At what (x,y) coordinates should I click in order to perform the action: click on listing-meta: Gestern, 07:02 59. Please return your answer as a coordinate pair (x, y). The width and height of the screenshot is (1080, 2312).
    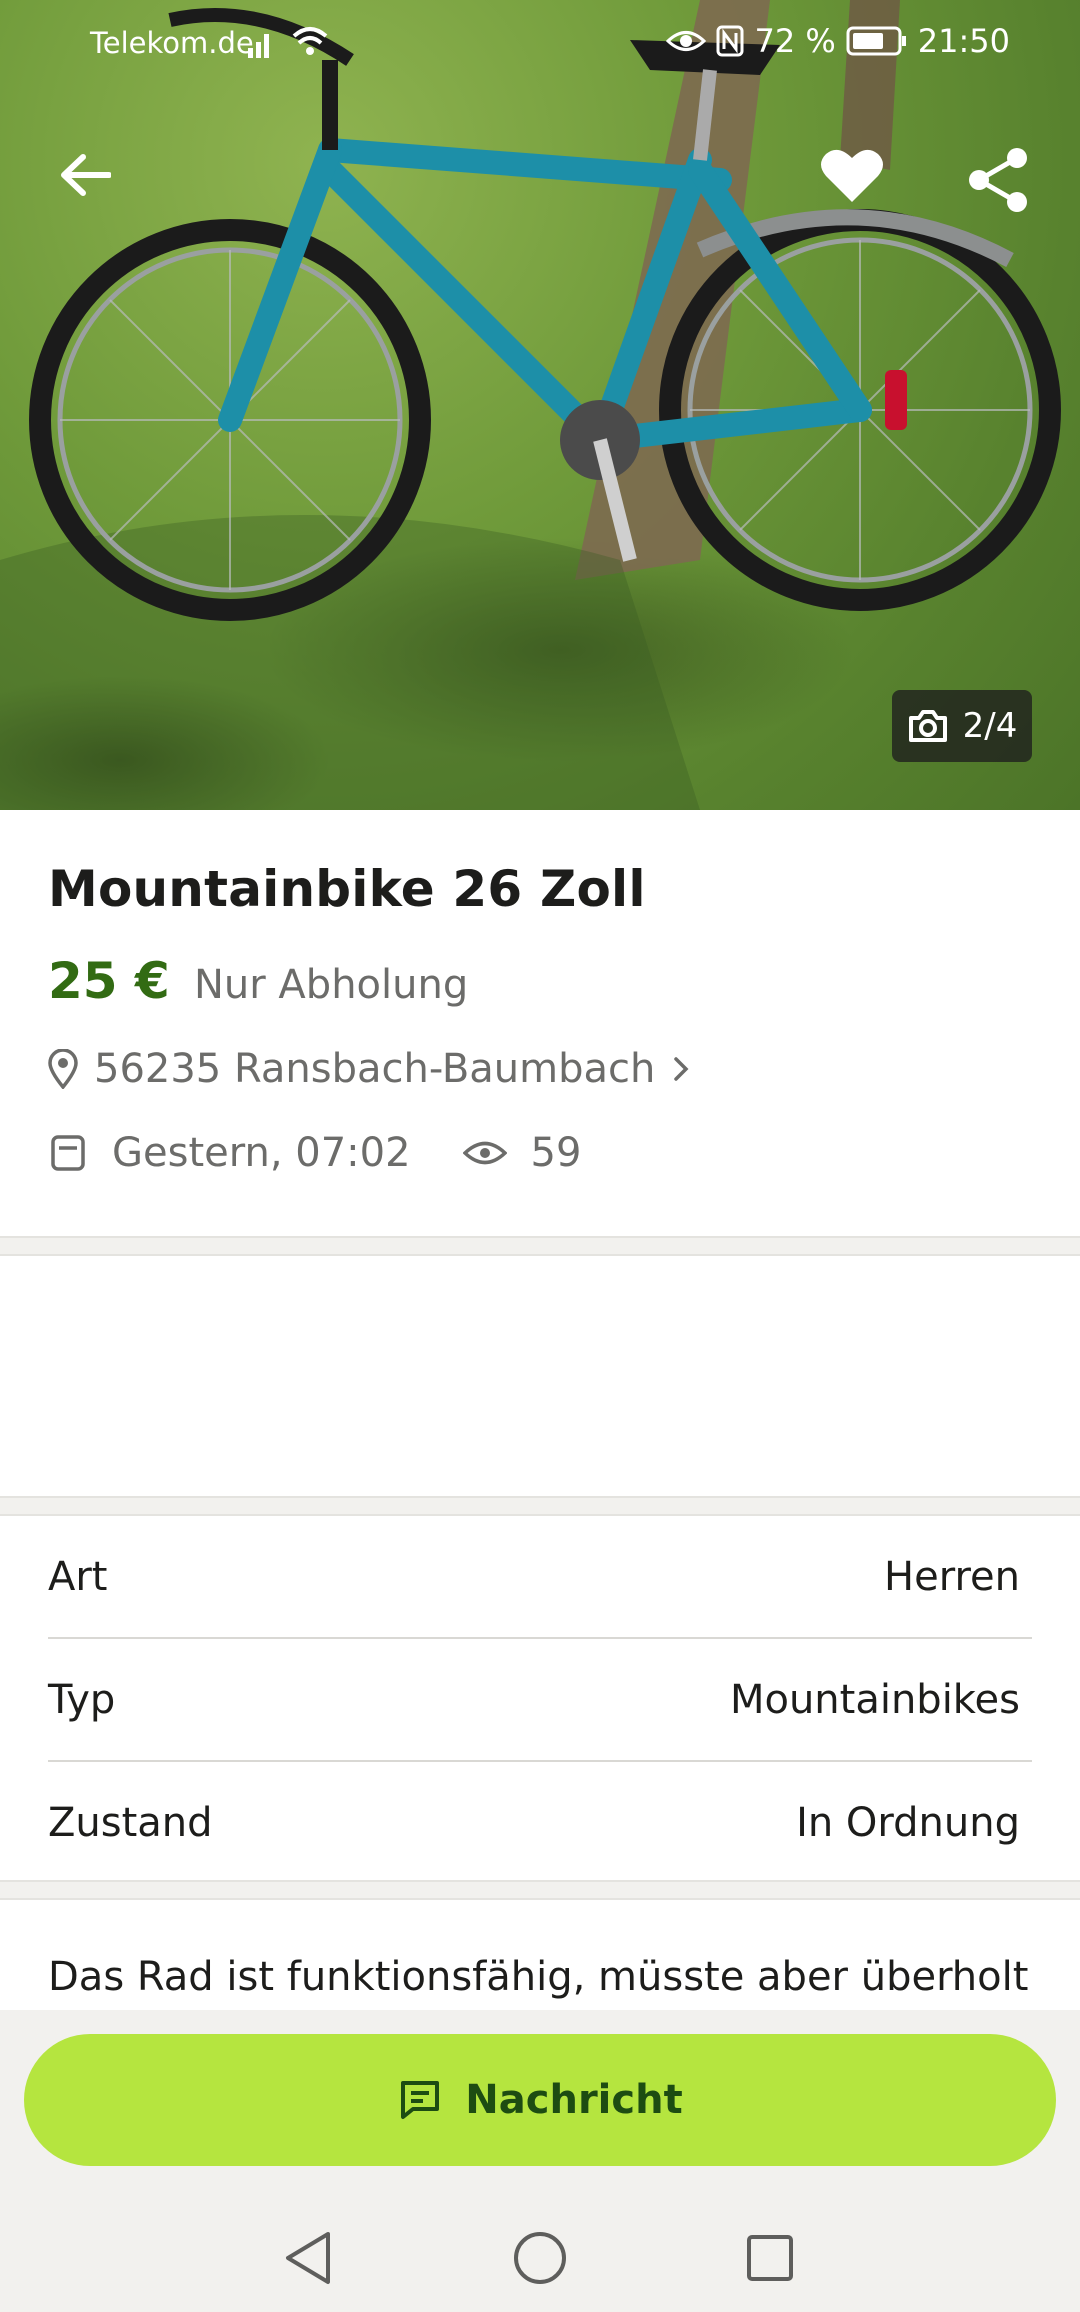
    Looking at the image, I should click on (314, 1153).